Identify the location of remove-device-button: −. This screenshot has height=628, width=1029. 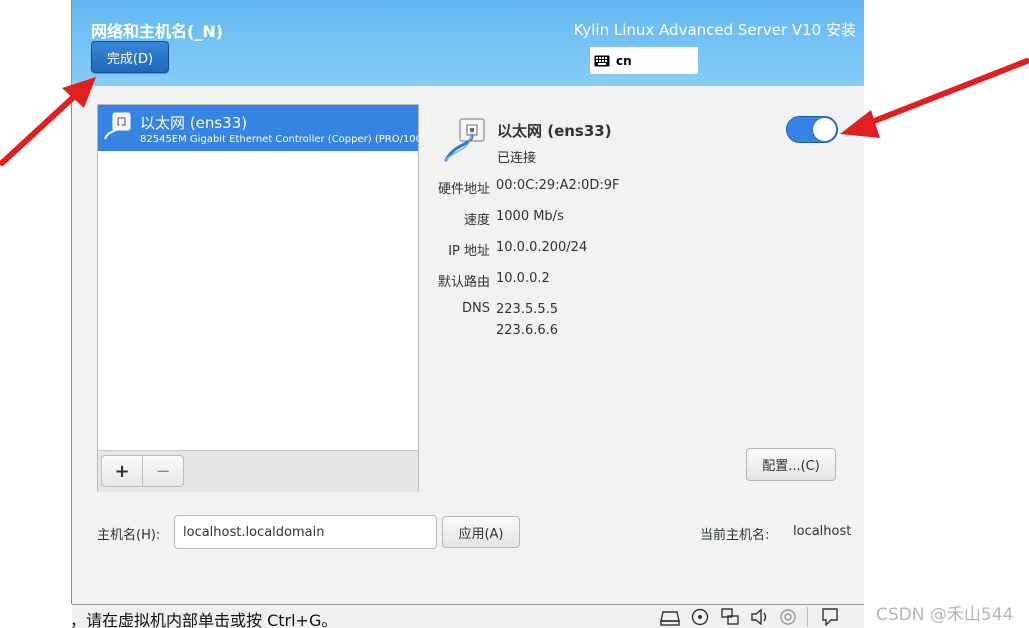
(163, 471).